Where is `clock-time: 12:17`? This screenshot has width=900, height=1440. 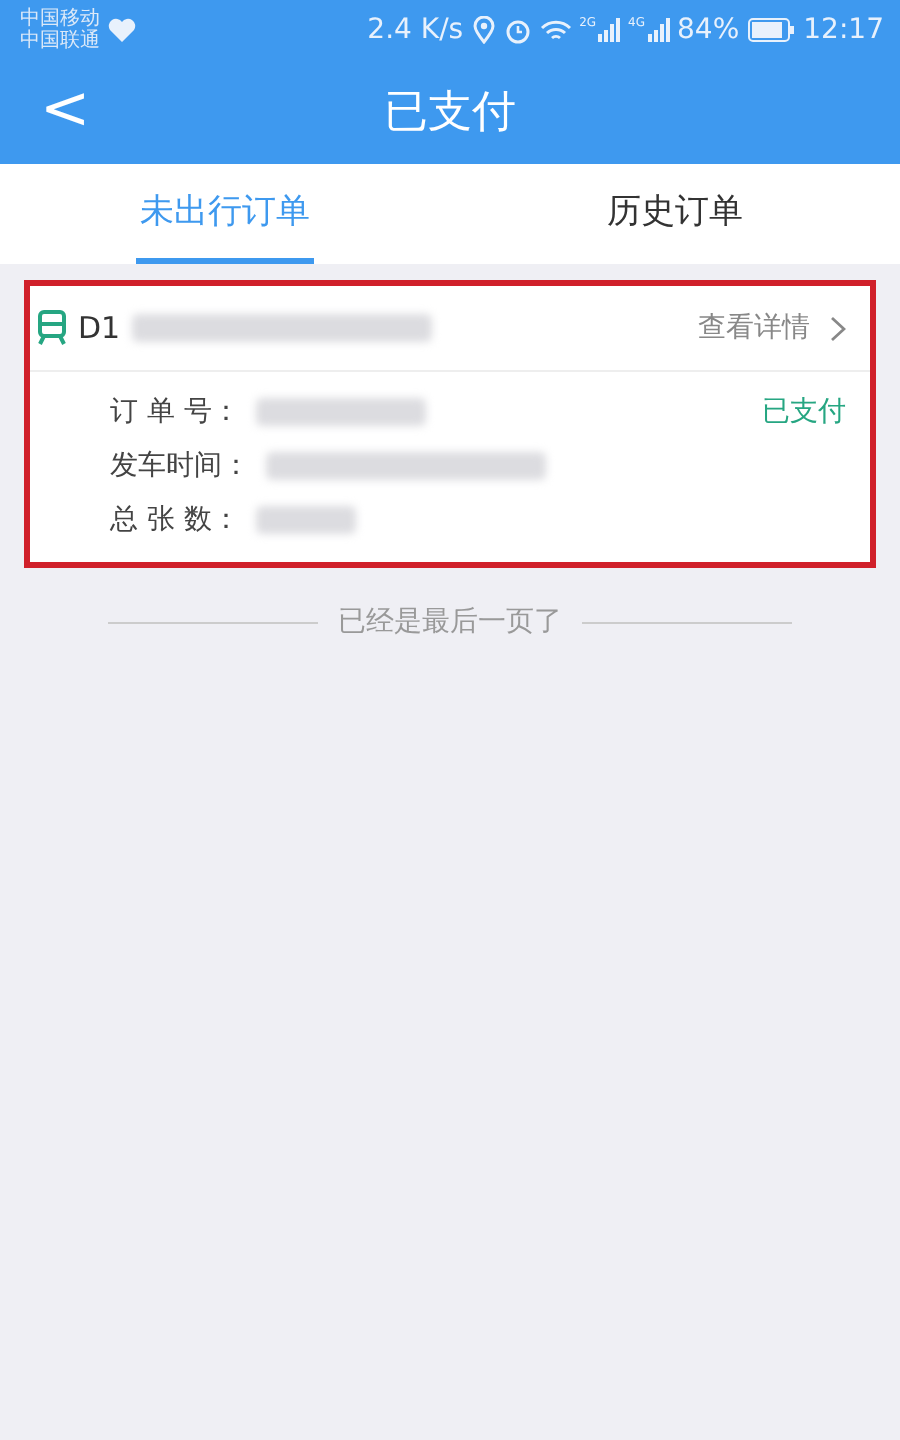
clock-time: 12:17 is located at coordinates (843, 30).